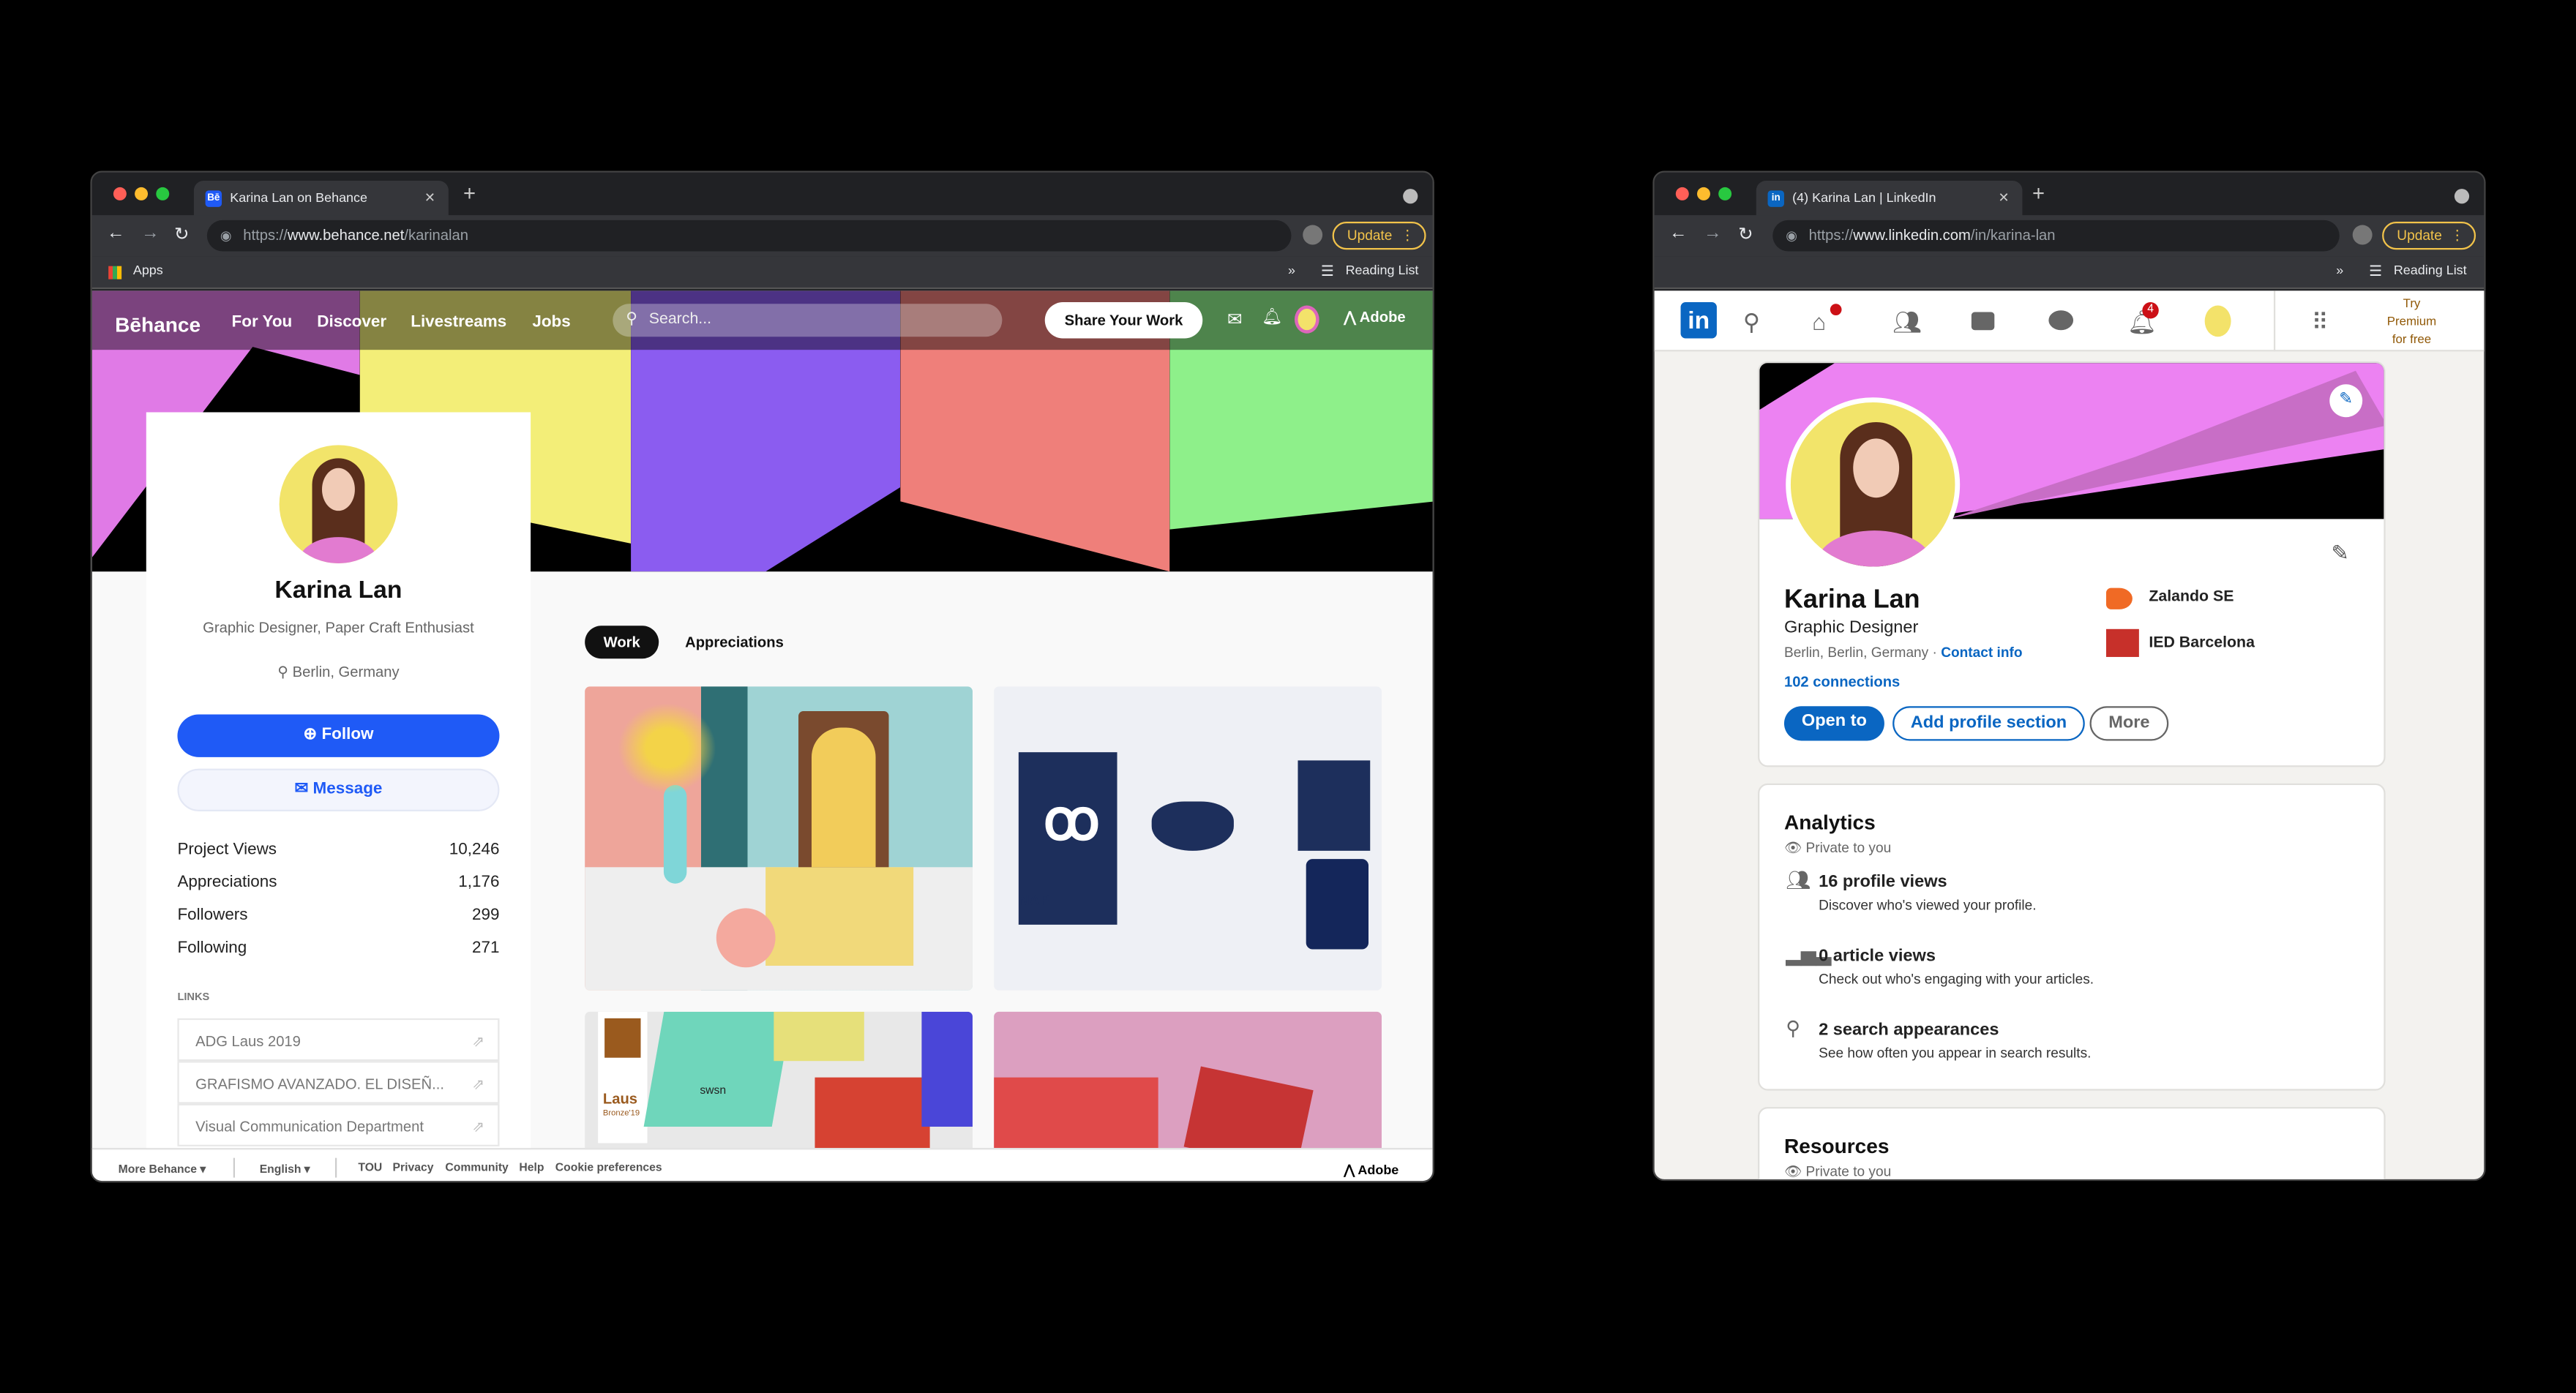 Image resolution: width=2576 pixels, height=1393 pixels. What do you see at coordinates (1272, 318) in the screenshot?
I see `notifications-bell-icon: 🔔︎` at bounding box center [1272, 318].